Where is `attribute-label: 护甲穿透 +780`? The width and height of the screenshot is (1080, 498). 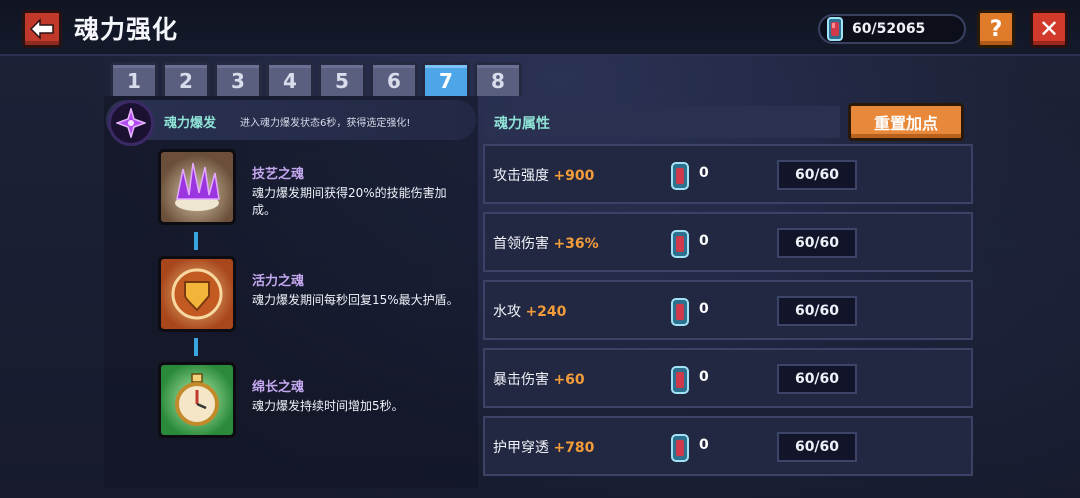
attribute-label: 护甲穿透 +780 is located at coordinates (543, 447).